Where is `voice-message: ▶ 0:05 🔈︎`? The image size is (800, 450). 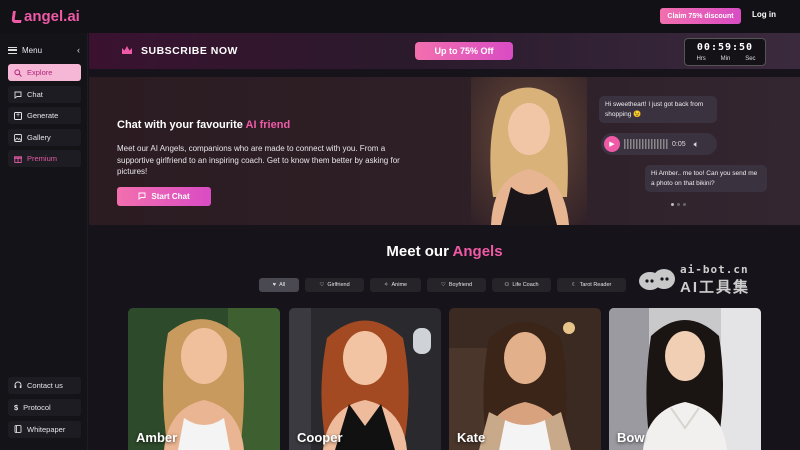
voice-message: ▶ 0:05 🔈︎ is located at coordinates (659, 144).